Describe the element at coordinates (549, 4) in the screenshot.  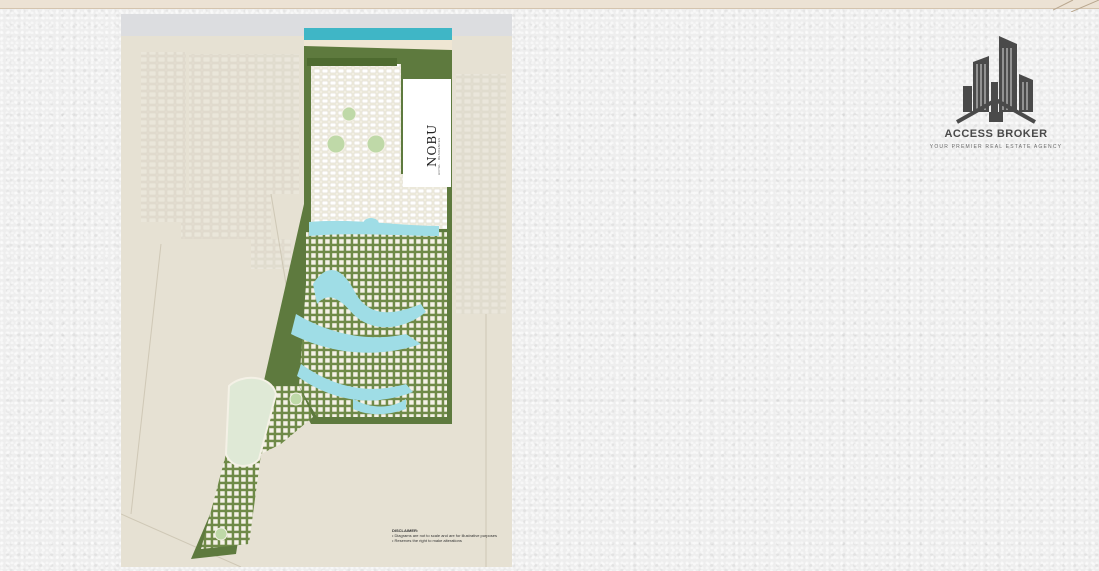
I see `top-strip` at that location.